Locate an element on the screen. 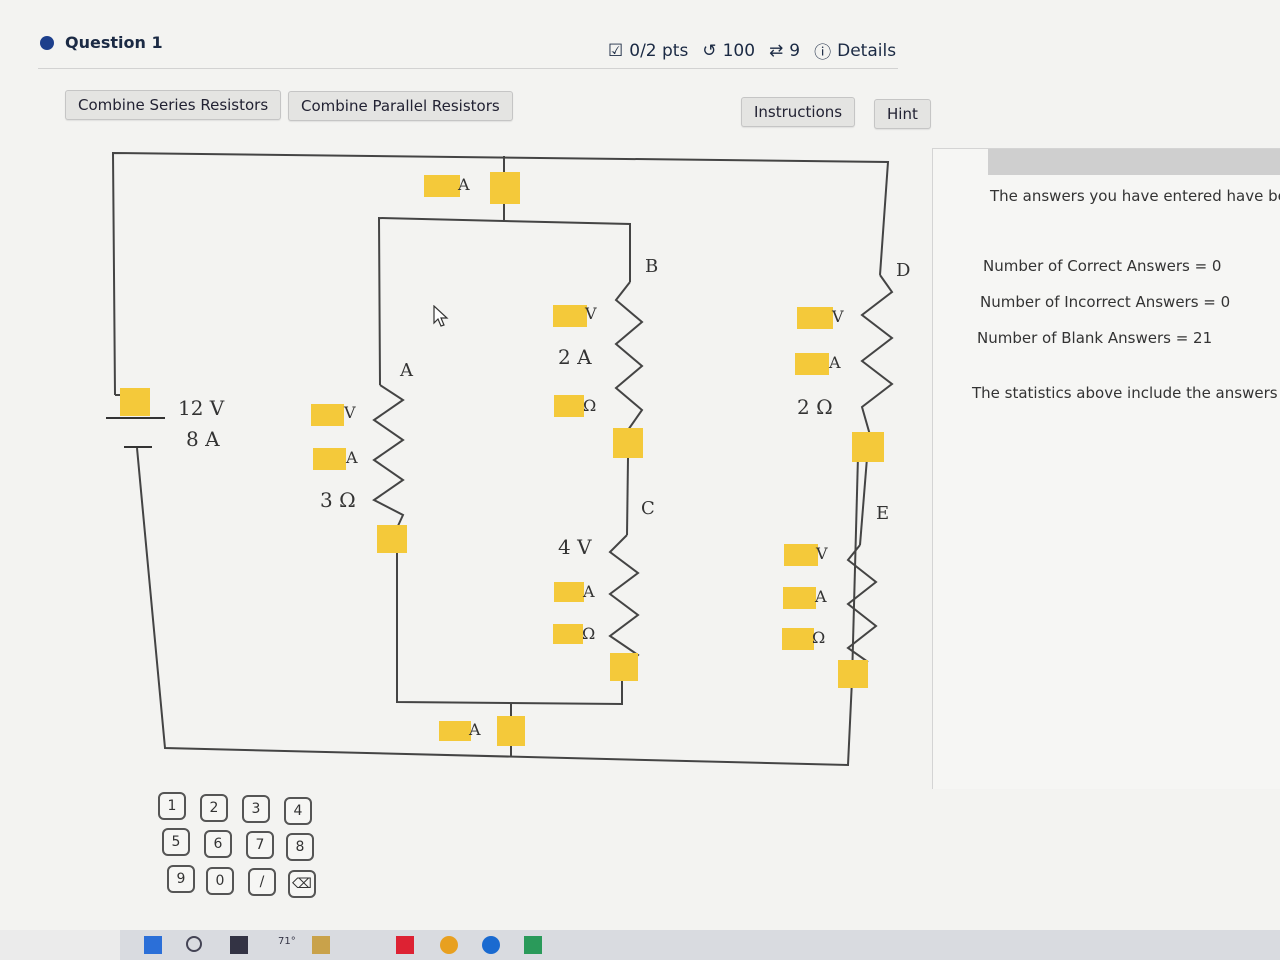  node-c: C is located at coordinates (648, 508).